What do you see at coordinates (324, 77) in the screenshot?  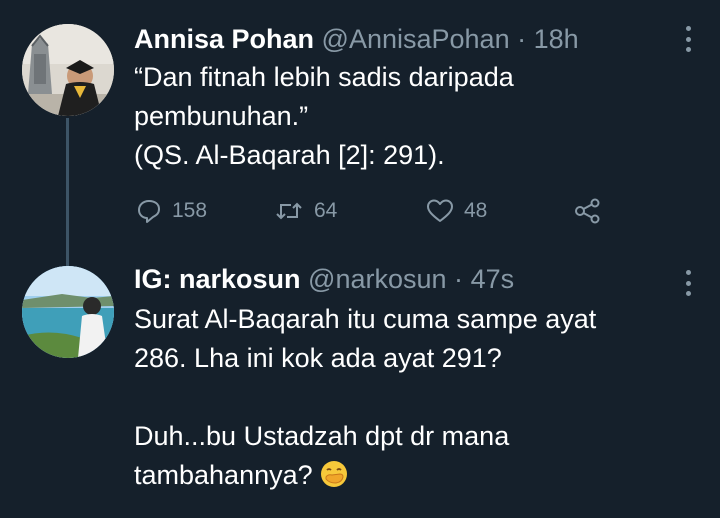 I see `tweet-text-line: “Dan fitnah lebih sadis daripada` at bounding box center [324, 77].